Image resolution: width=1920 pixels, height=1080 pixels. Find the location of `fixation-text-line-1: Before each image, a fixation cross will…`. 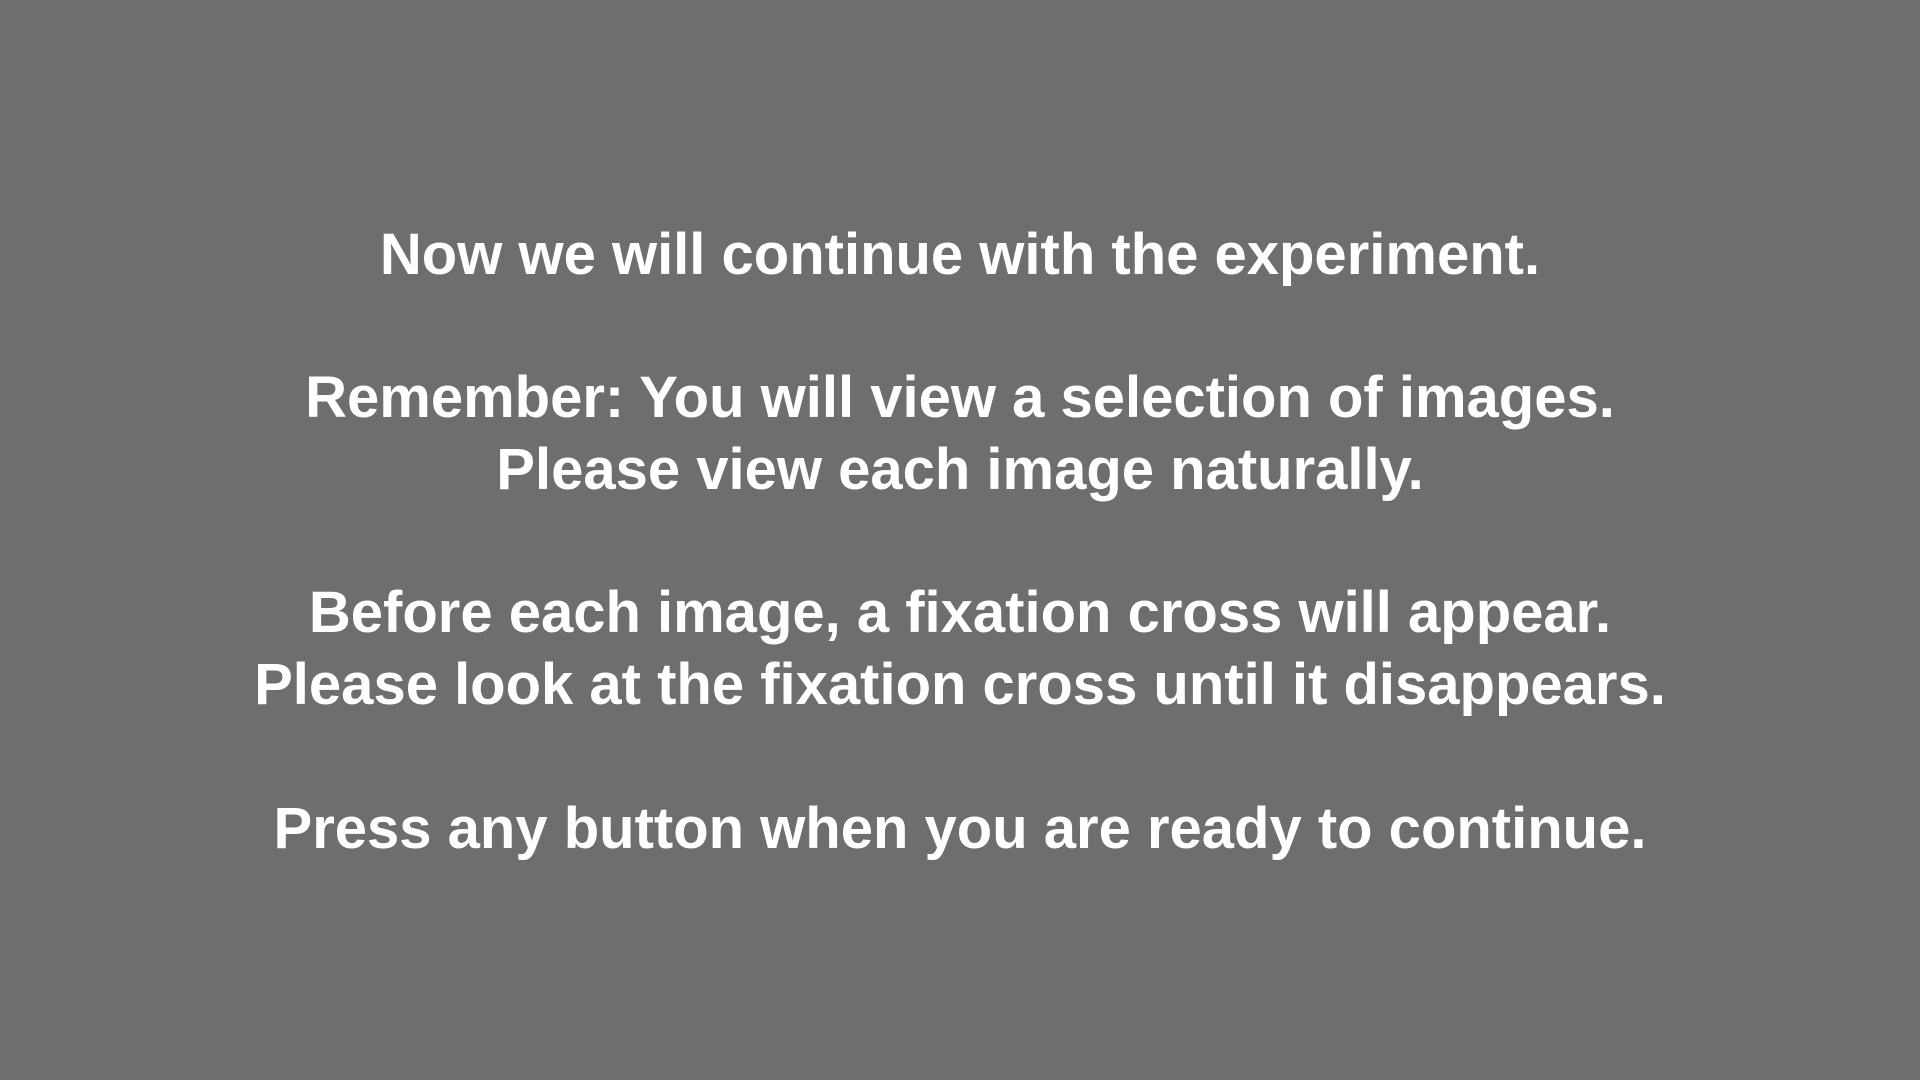

fixation-text-line-1: Before each image, a fixation cross will… is located at coordinates (960, 612).